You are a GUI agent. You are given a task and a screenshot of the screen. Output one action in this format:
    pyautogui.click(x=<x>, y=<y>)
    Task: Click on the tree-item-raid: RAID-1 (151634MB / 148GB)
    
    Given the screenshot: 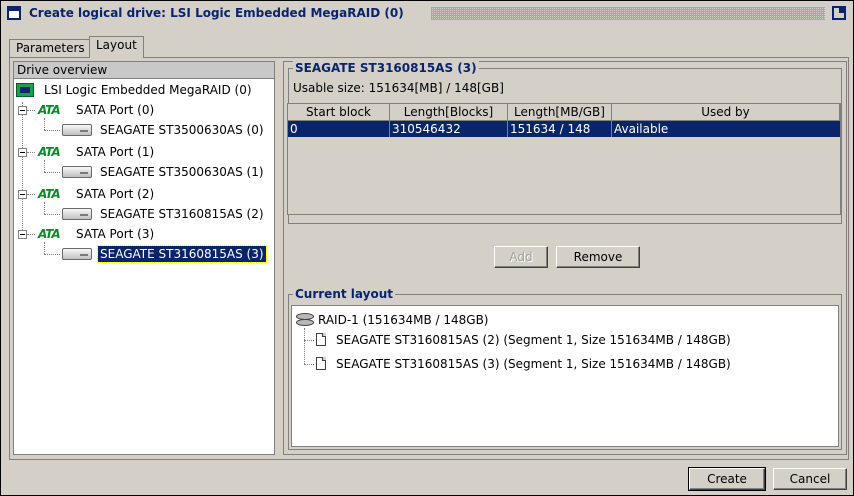 What is the action you would take?
    pyautogui.click(x=556, y=320)
    